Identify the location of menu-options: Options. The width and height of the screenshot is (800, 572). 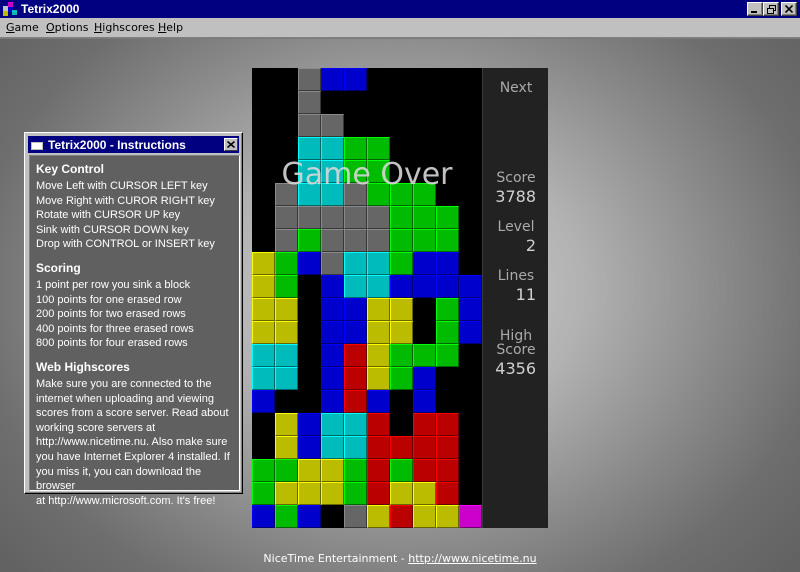
(67, 27).